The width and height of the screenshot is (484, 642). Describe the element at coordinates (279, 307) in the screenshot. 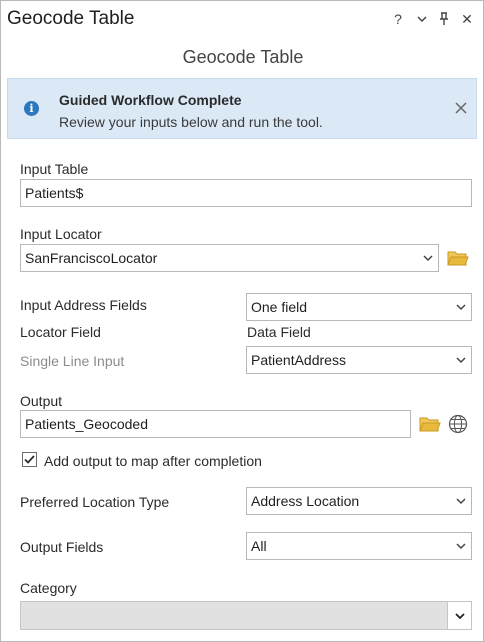

I see `address-fields-value: One field` at that location.